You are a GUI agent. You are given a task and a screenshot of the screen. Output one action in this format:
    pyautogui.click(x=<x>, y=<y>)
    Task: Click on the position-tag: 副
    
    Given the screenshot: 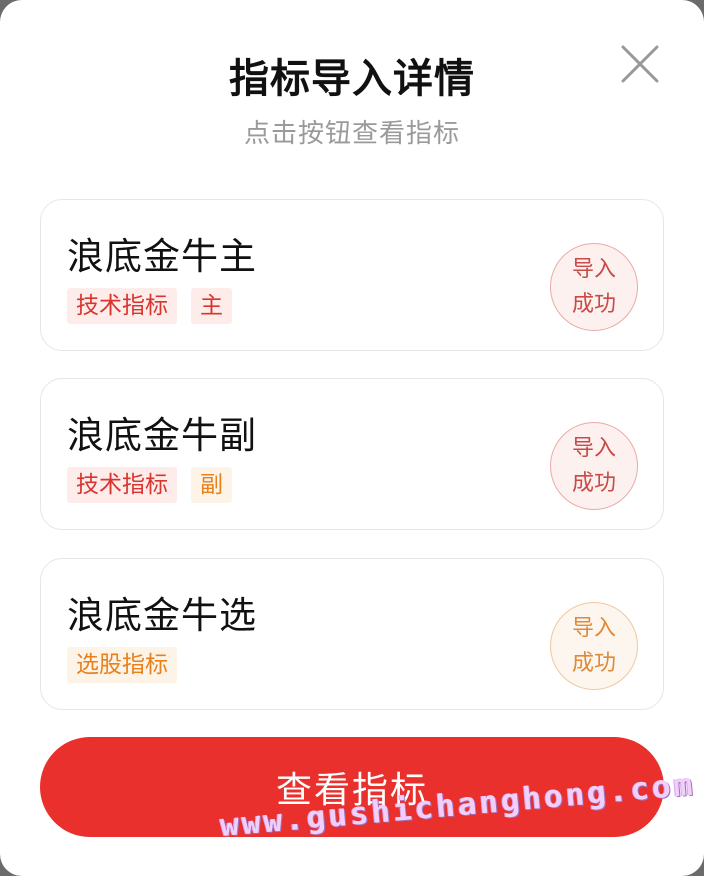 What is the action you would take?
    pyautogui.click(x=211, y=485)
    